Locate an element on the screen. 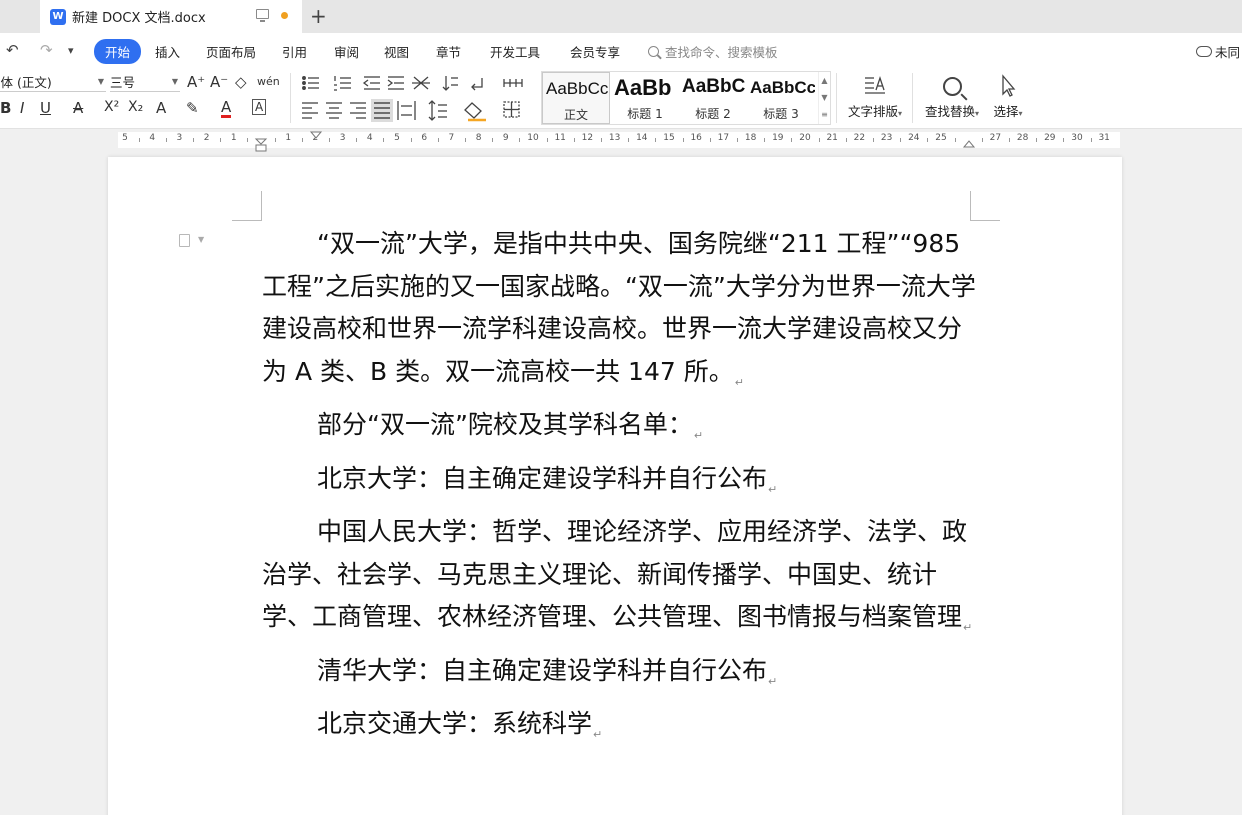  text-effect-icon: A is located at coordinates (161, 108).